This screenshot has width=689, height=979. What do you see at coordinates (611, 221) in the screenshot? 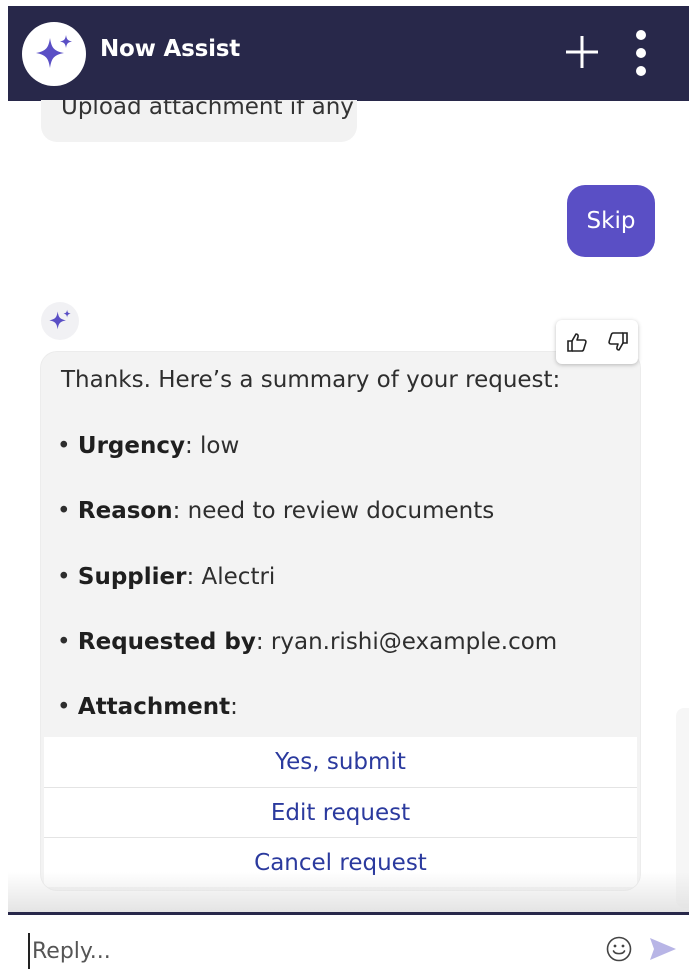
I see `user-message: Skip` at bounding box center [611, 221].